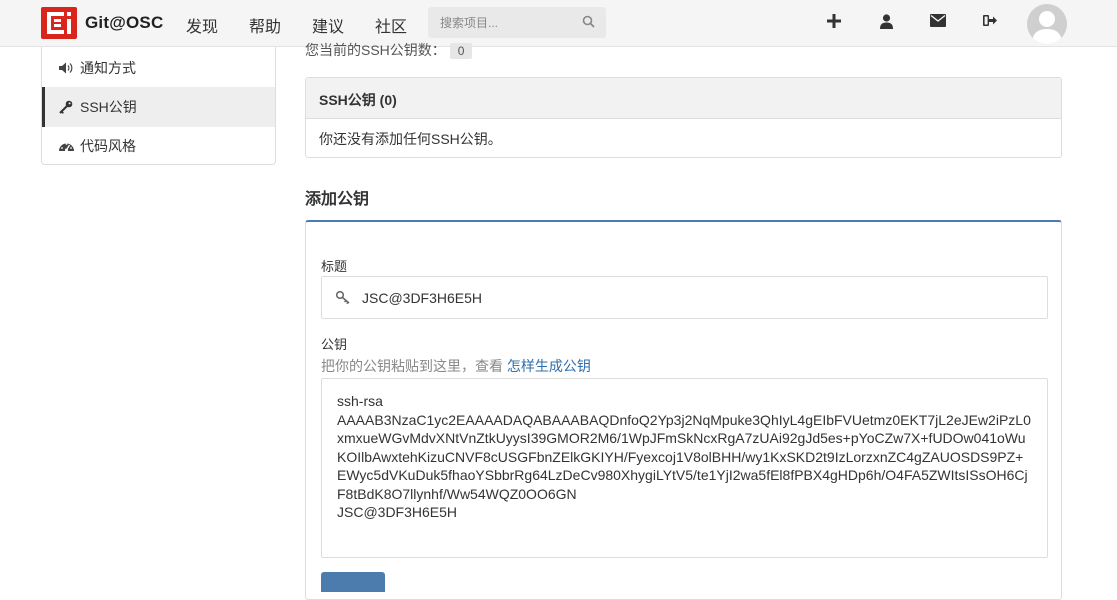 The image size is (1117, 600). What do you see at coordinates (353, 582) in the screenshot?
I see `submit-button` at bounding box center [353, 582].